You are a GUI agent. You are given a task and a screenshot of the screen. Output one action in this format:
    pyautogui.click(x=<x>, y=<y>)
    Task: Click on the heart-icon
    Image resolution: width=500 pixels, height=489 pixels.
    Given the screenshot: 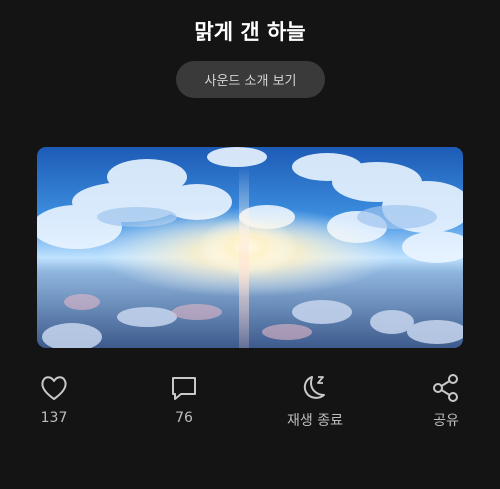 What is the action you would take?
    pyautogui.click(x=54, y=388)
    